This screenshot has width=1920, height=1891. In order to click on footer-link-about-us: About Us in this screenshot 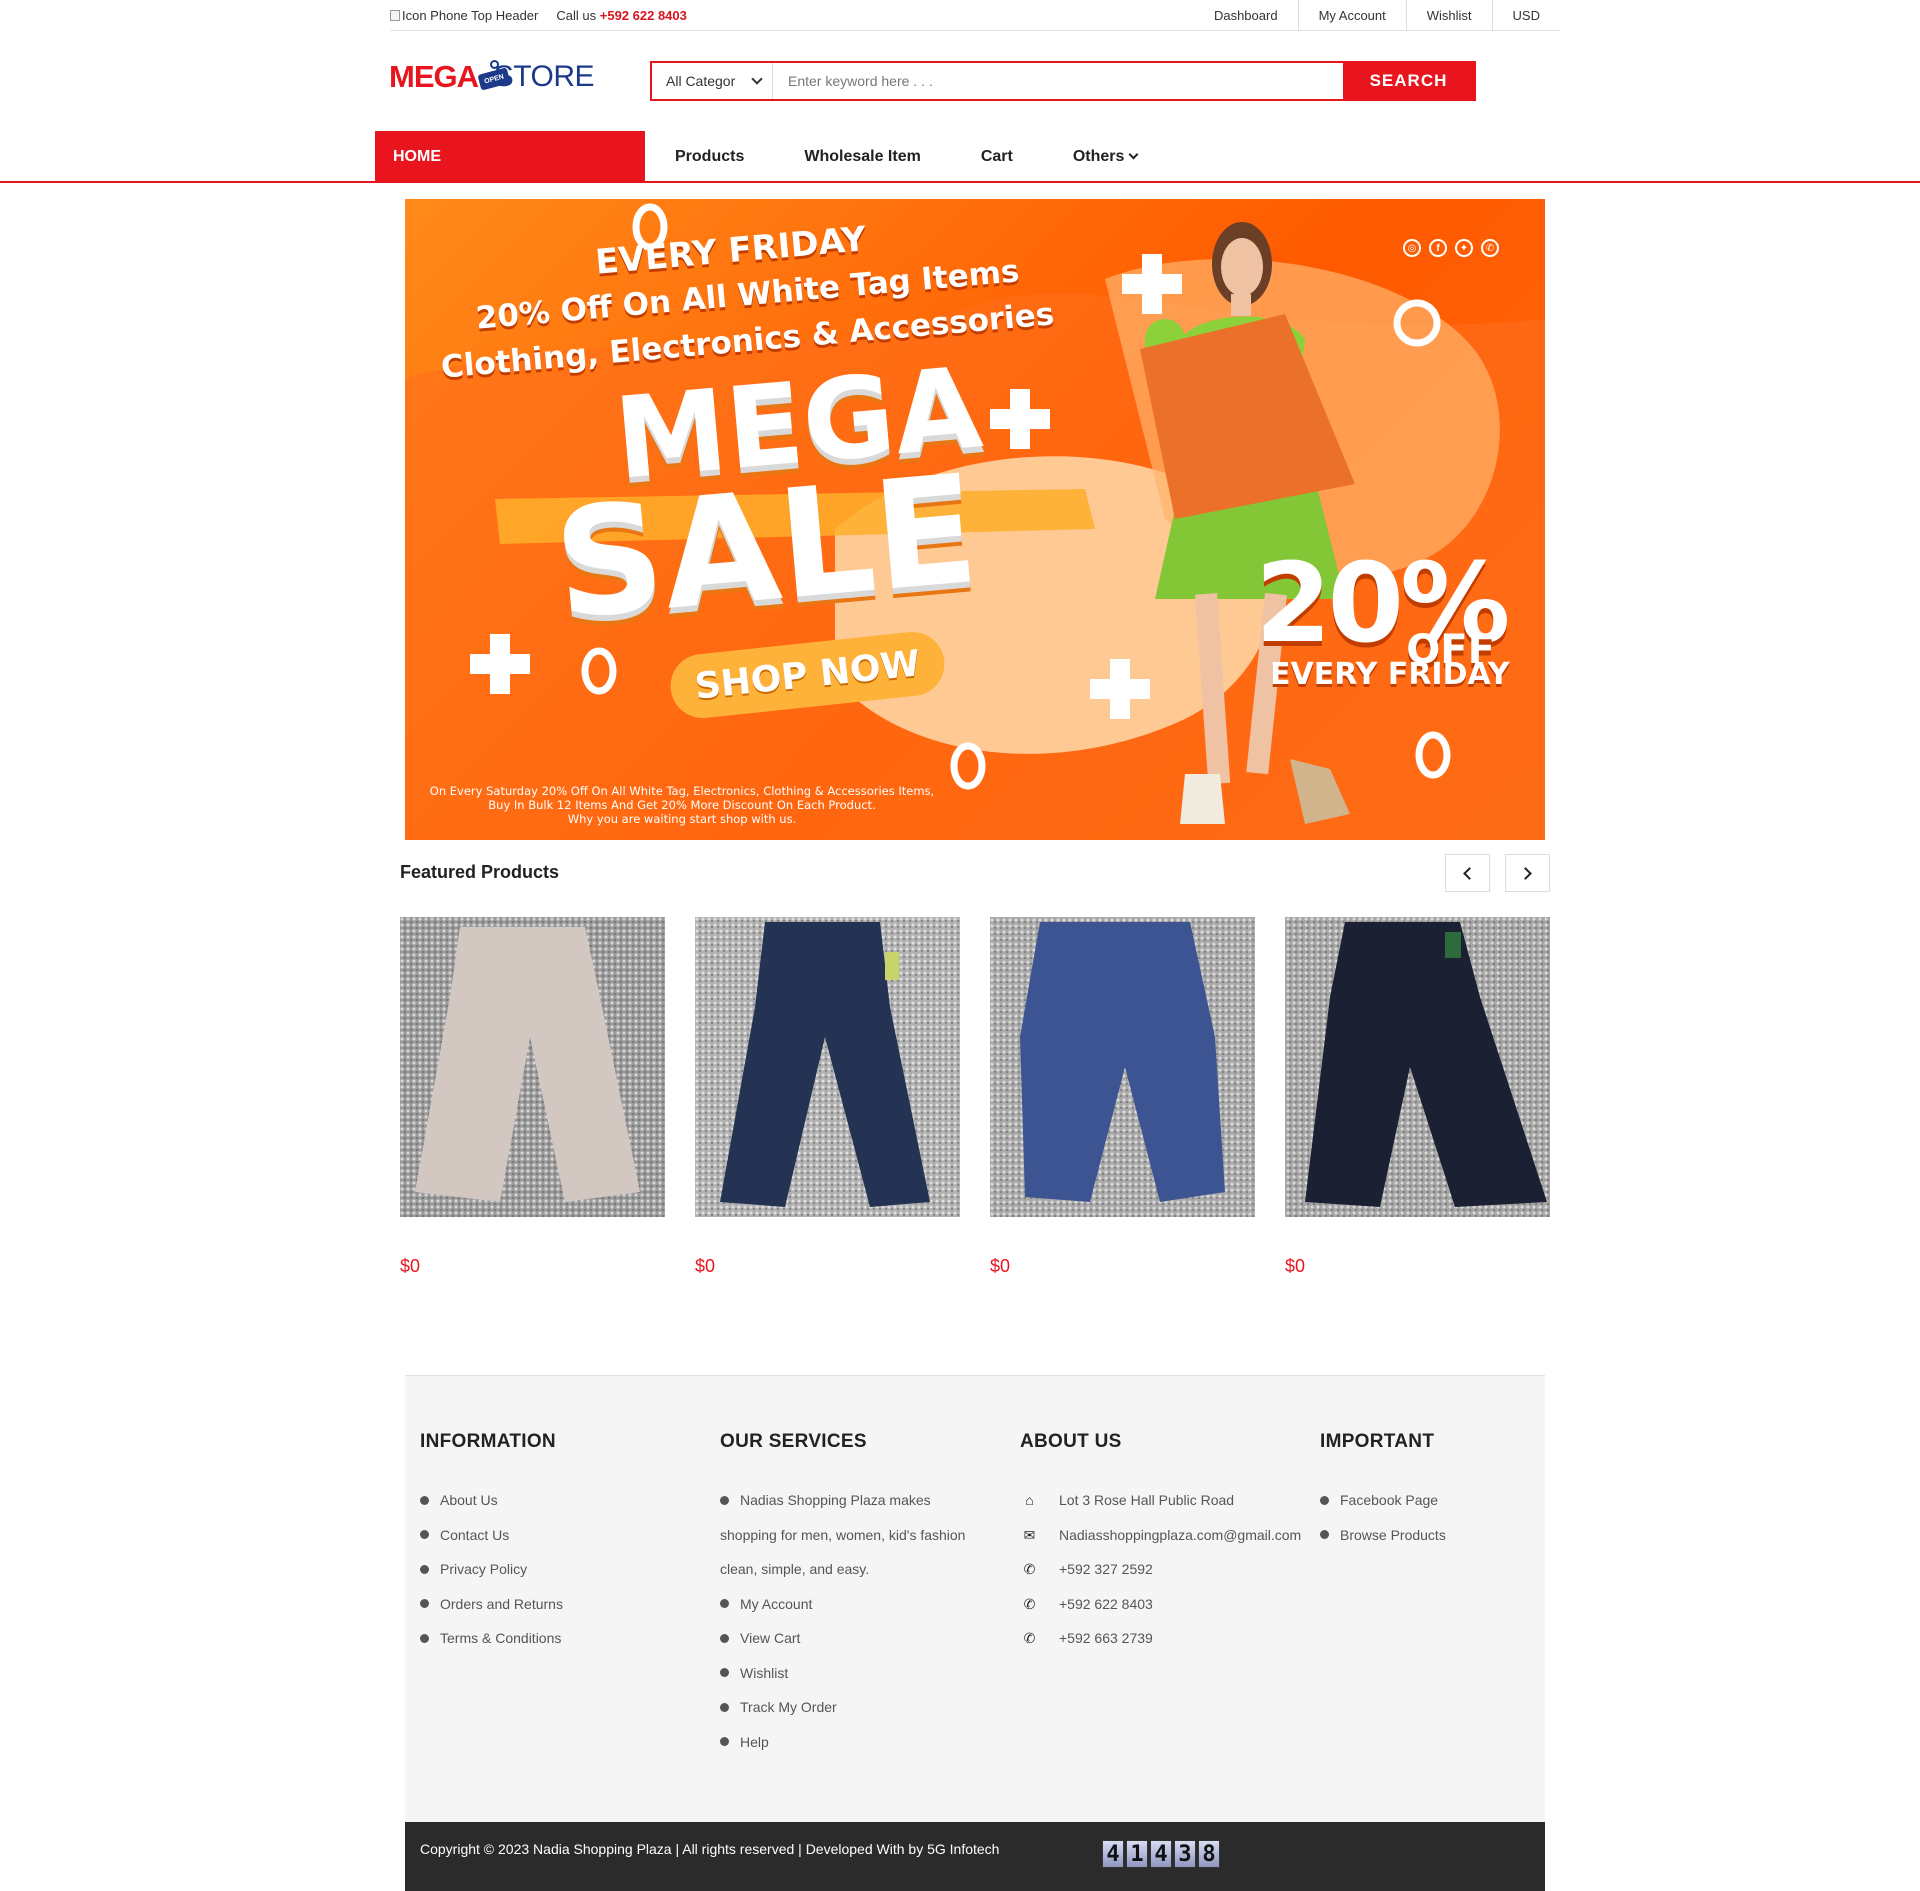, I will do `click(491, 1500)`.